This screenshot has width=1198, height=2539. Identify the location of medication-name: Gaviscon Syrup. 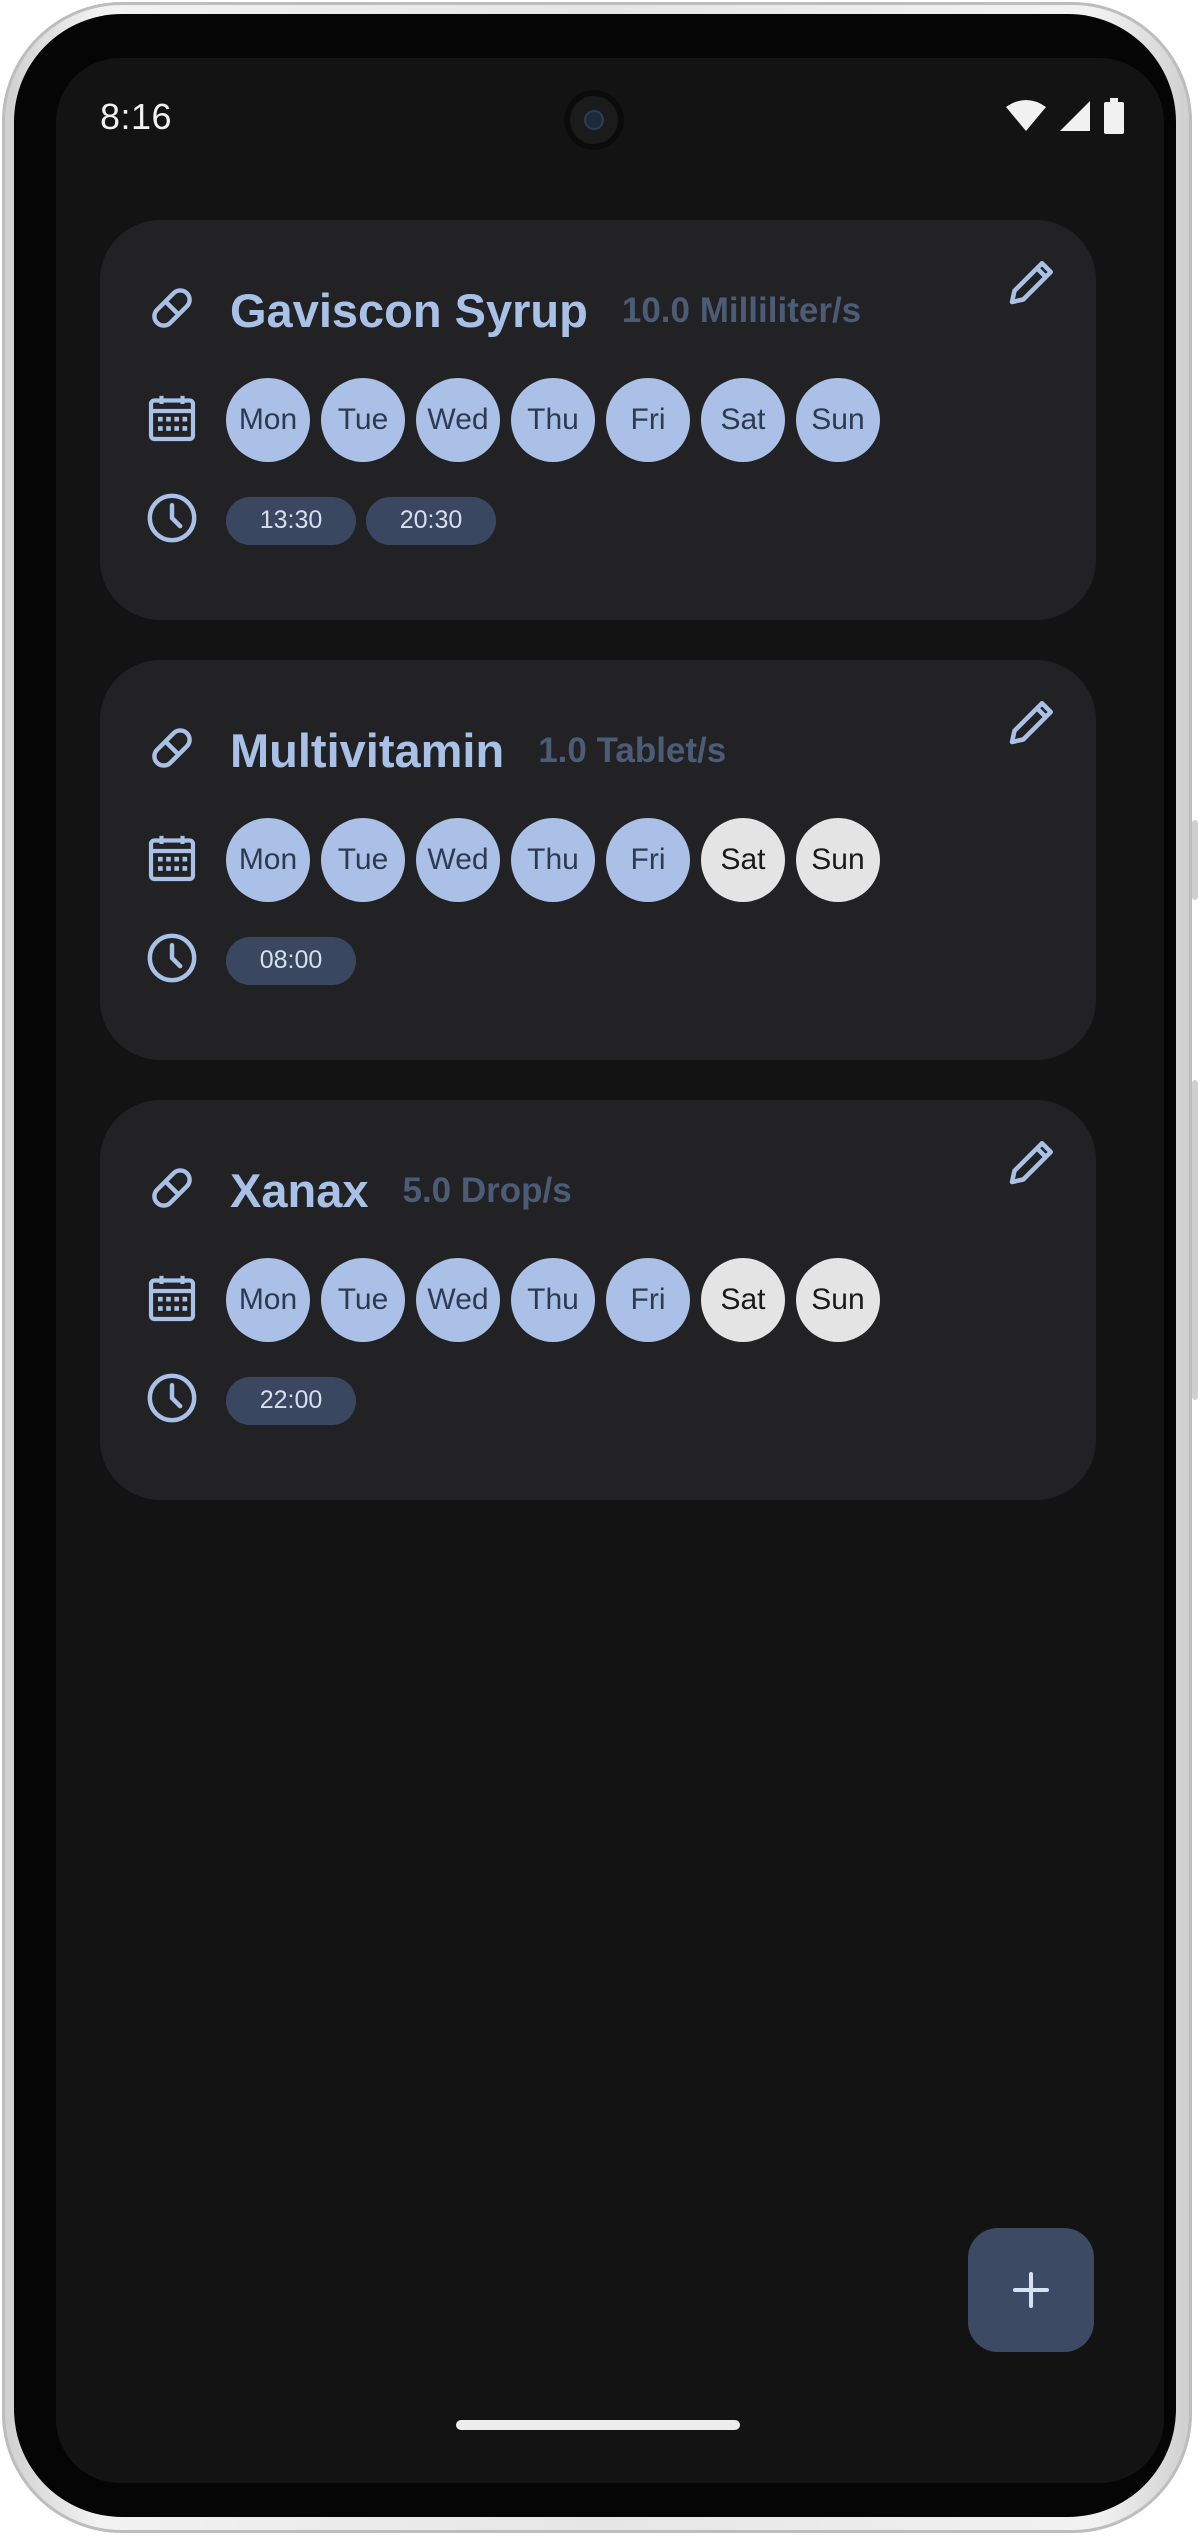
(409, 310).